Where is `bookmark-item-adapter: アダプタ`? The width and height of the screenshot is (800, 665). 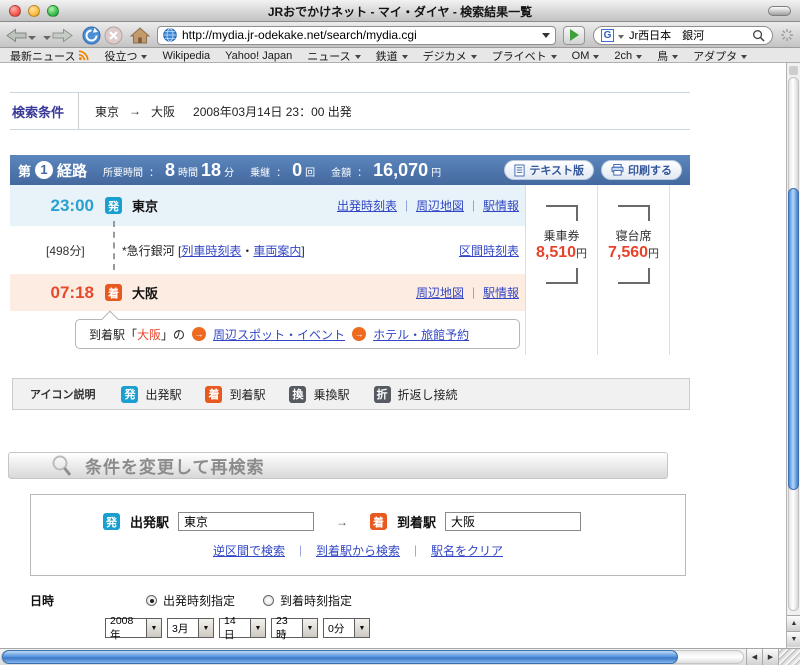
bookmark-item-adapter: アダプタ is located at coordinates (720, 56).